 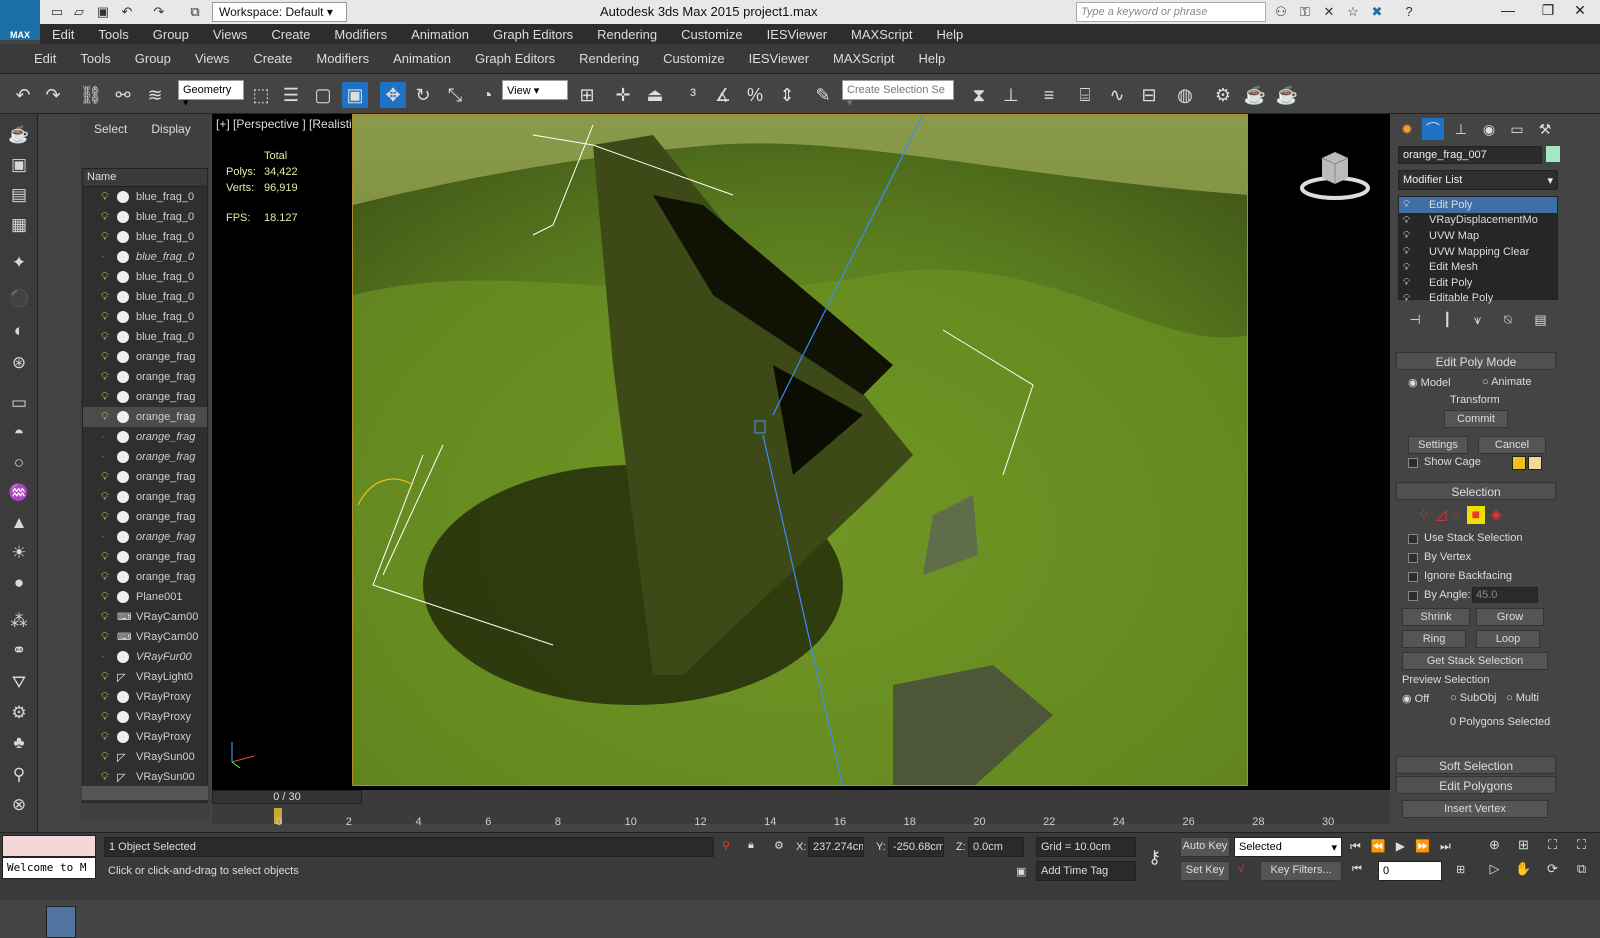 I want to click on modifier-stack-item: 💡︎ Editable Poly, so click(x=1478, y=299).